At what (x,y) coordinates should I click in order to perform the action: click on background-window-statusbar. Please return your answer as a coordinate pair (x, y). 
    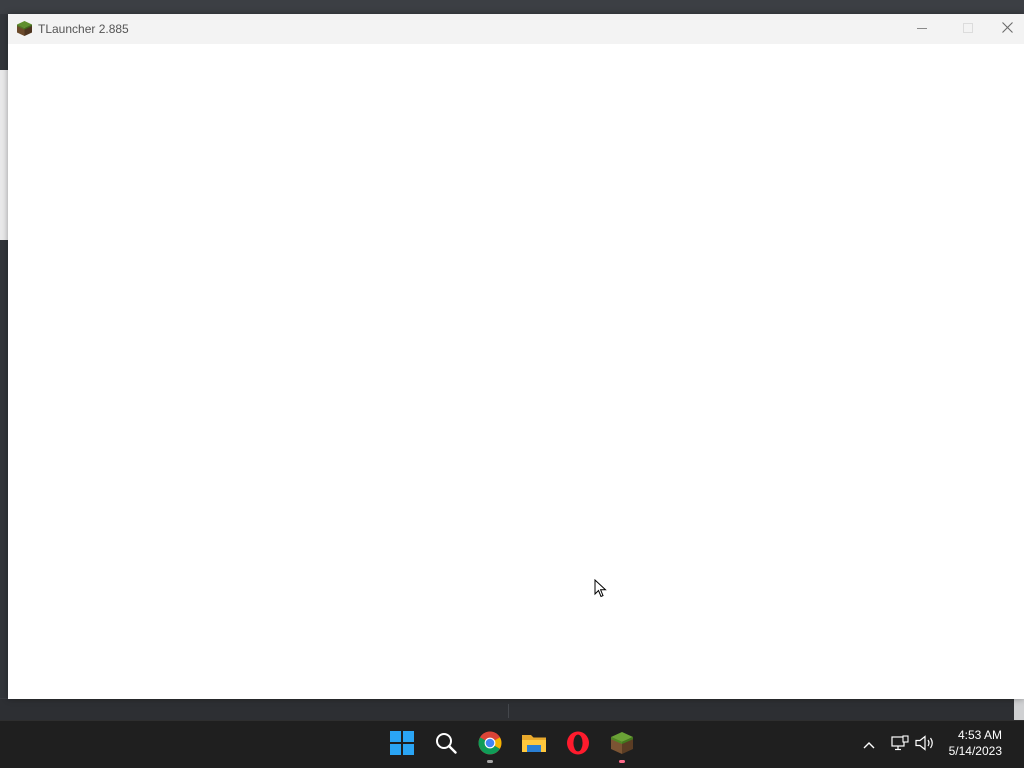
    Looking at the image, I should click on (512, 709).